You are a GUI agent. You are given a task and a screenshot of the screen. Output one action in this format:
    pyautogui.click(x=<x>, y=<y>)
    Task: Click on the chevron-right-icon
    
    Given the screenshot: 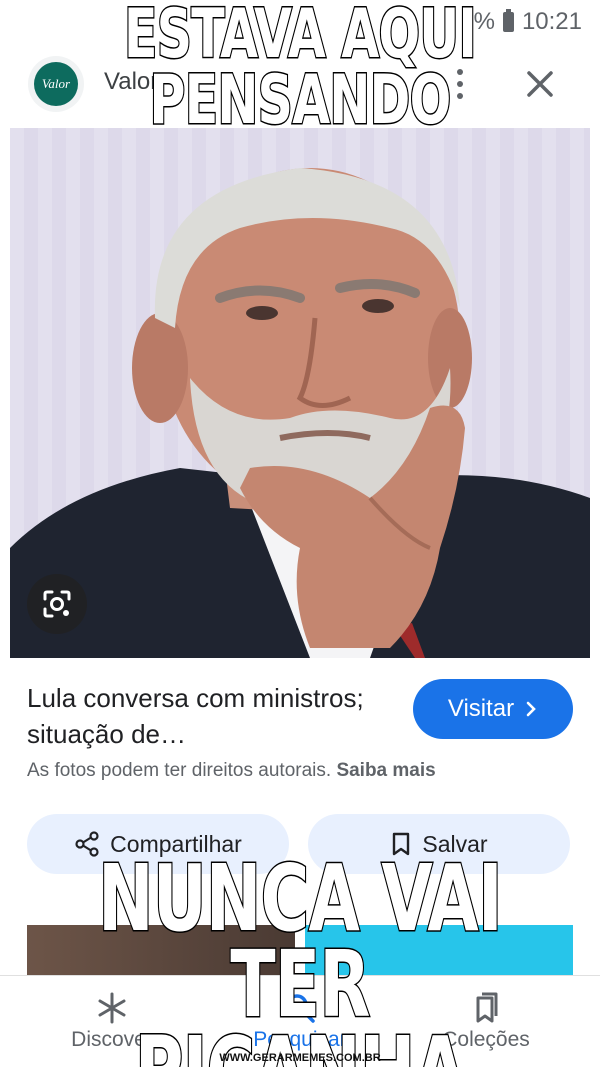 What is the action you would take?
    pyautogui.click(x=531, y=709)
    